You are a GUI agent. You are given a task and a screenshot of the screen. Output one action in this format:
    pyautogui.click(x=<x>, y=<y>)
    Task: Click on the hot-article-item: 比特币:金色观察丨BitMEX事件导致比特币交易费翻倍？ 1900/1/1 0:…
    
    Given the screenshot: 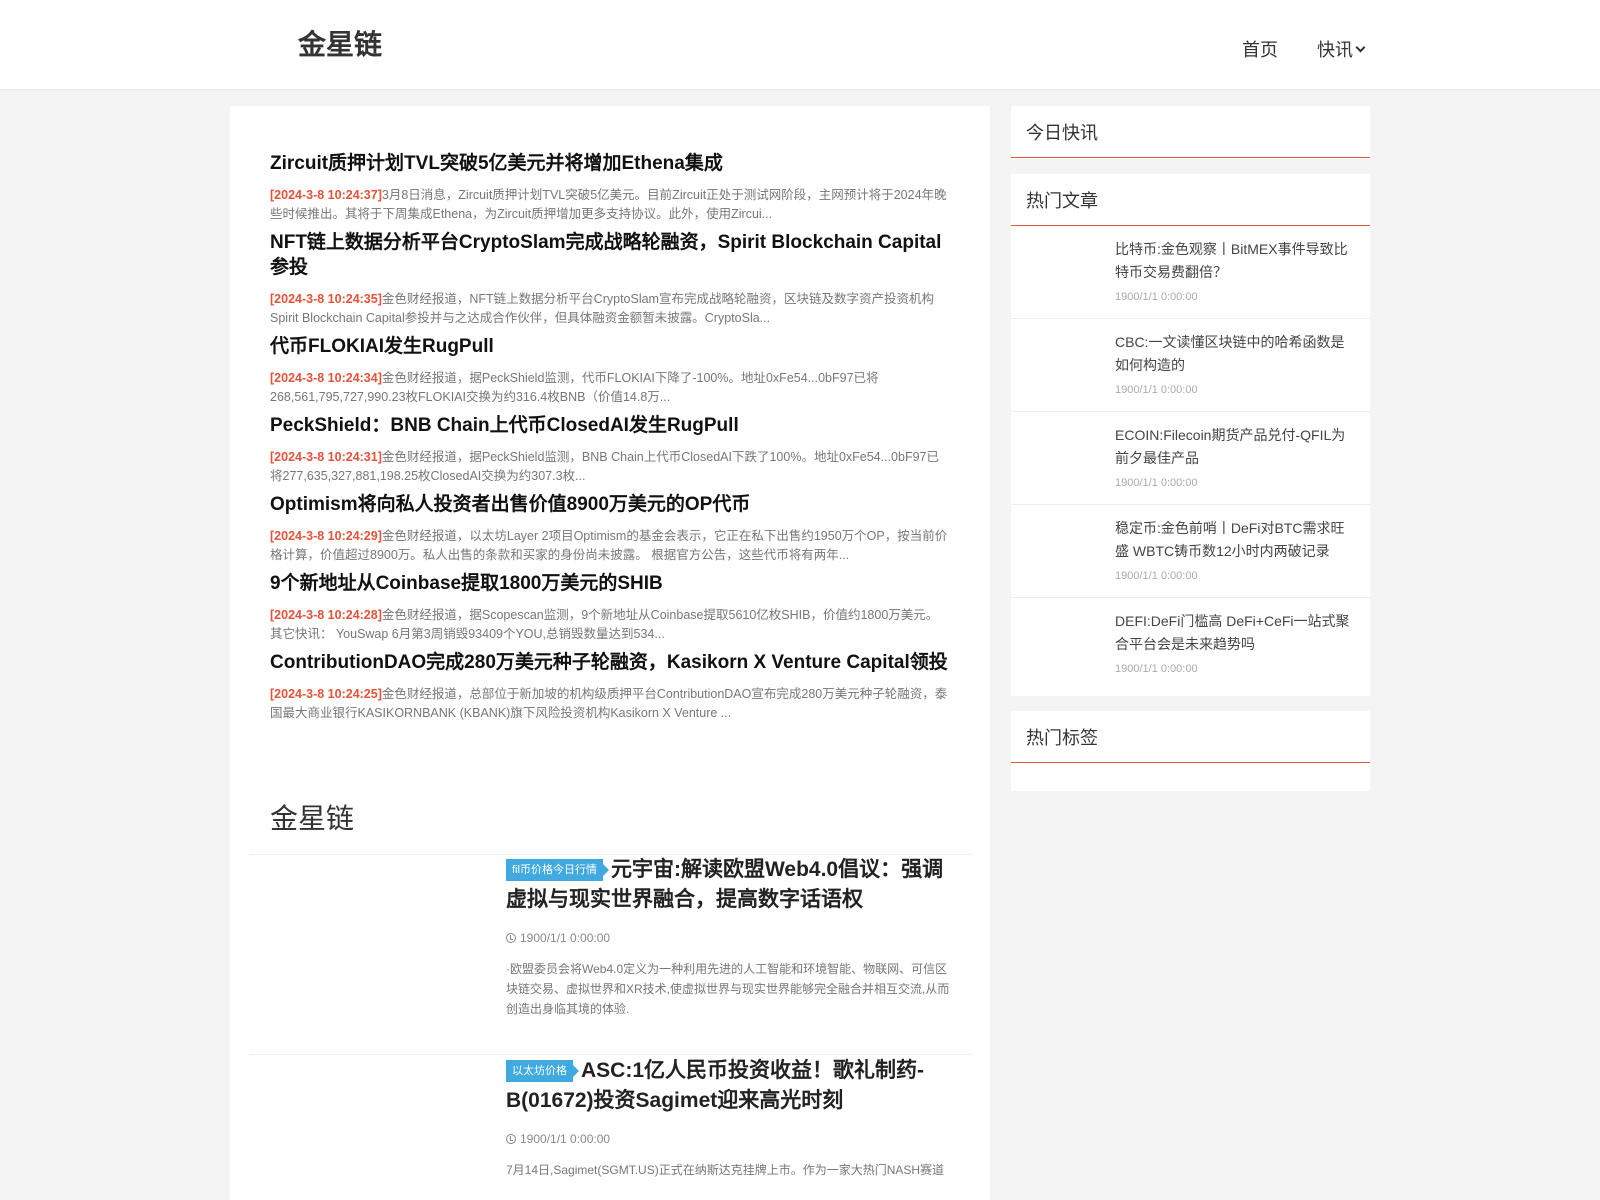 What is the action you would take?
    pyautogui.click(x=1190, y=272)
    